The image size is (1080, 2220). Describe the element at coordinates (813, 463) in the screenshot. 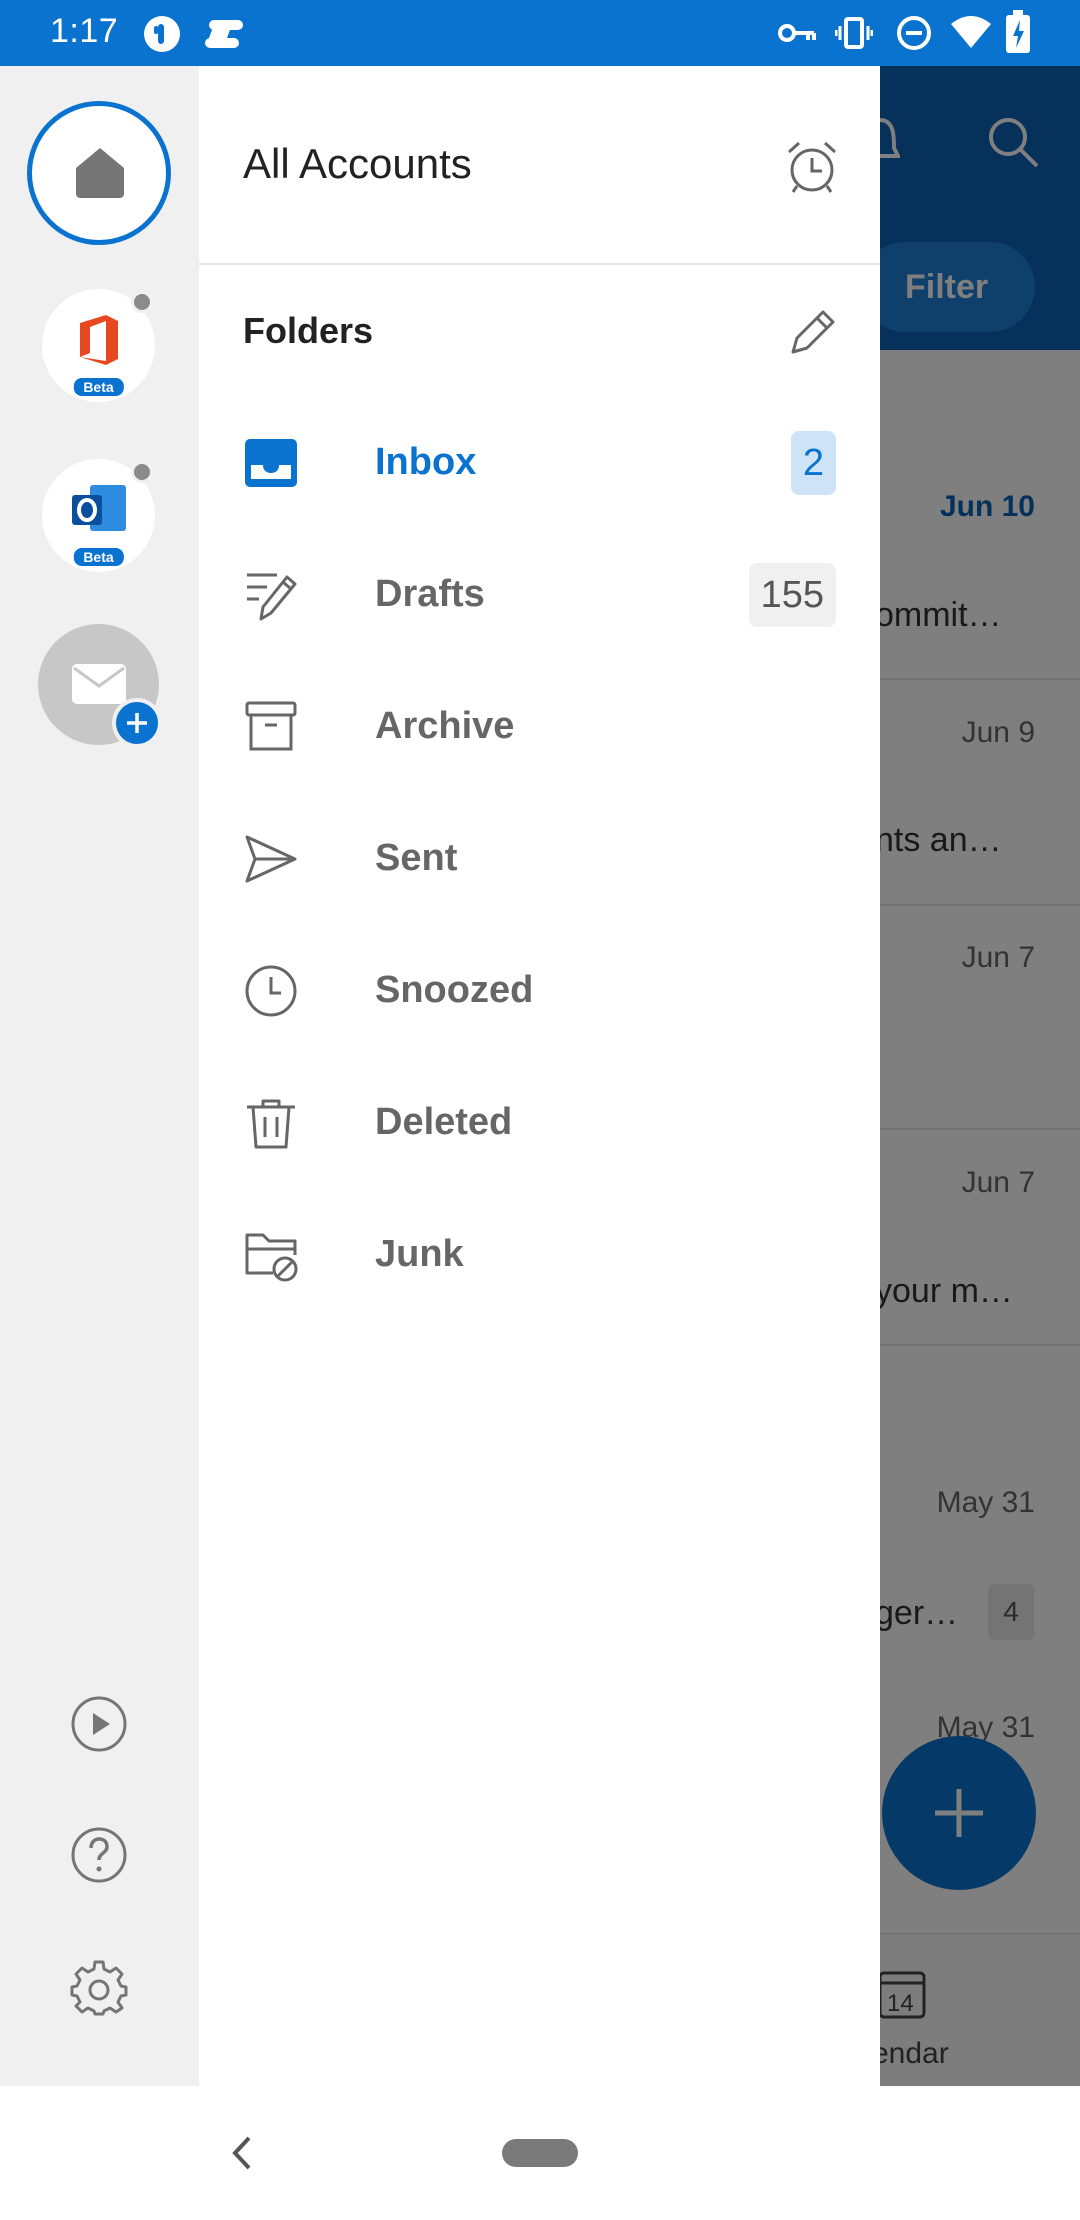

I see `unread-count-badge: 2` at that location.